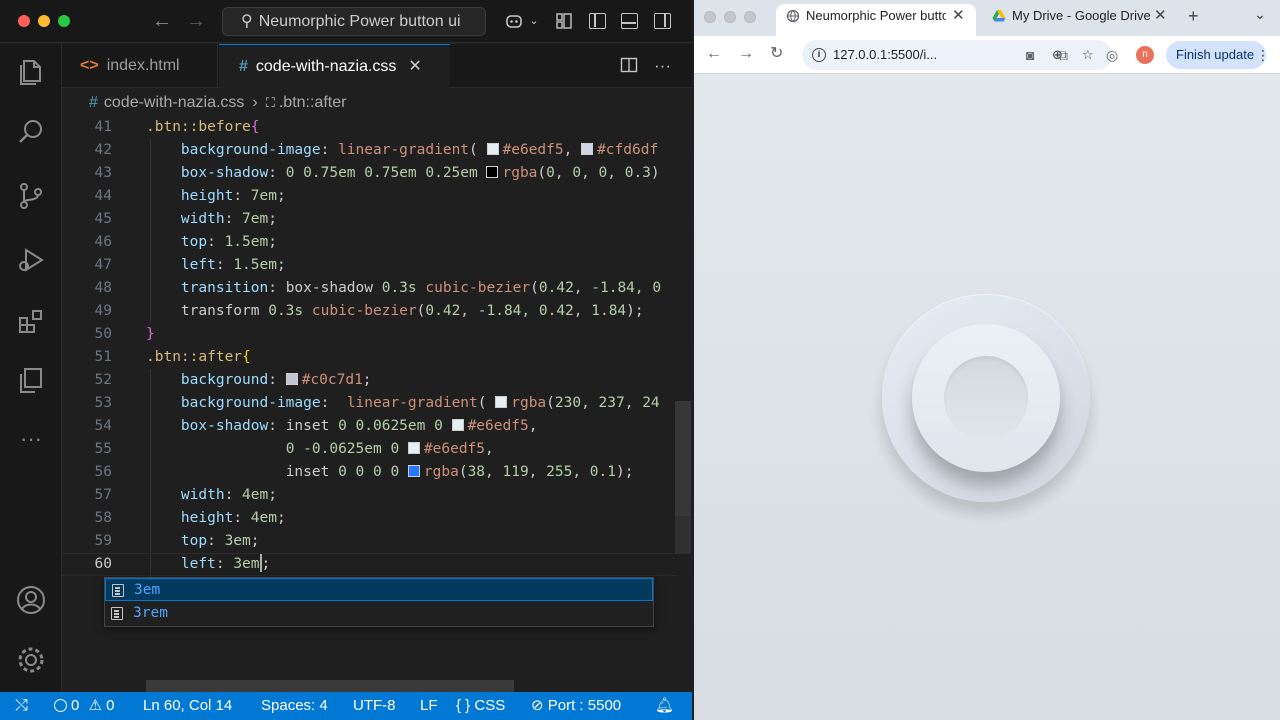  What do you see at coordinates (330, 686) in the screenshot?
I see `horizontal-scrollbar` at bounding box center [330, 686].